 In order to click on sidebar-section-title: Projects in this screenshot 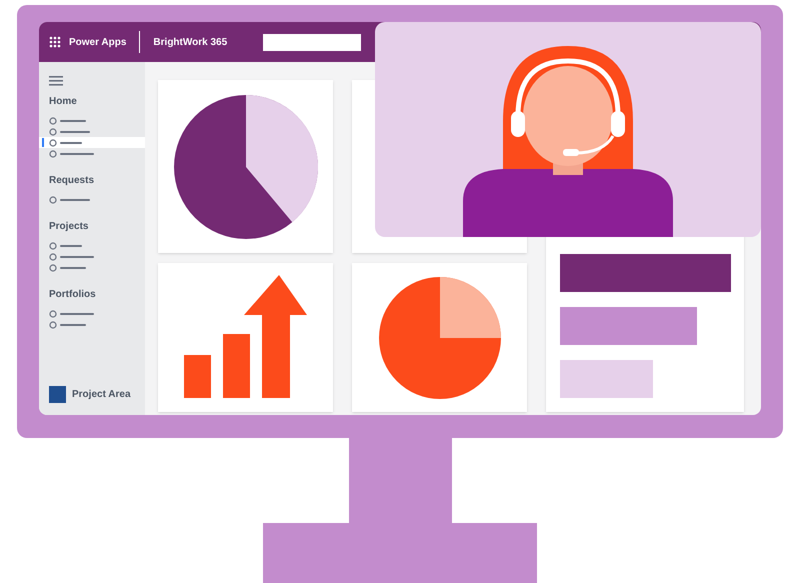, I will do `click(68, 226)`.